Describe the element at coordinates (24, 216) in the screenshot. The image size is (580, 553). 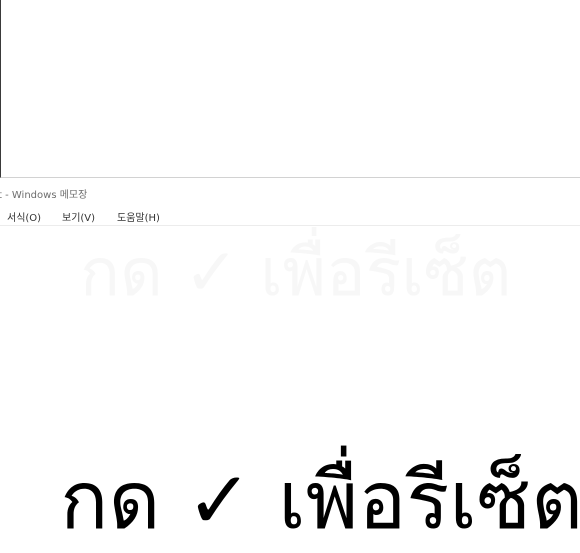
I see `menu-format: 서식(O)` at that location.